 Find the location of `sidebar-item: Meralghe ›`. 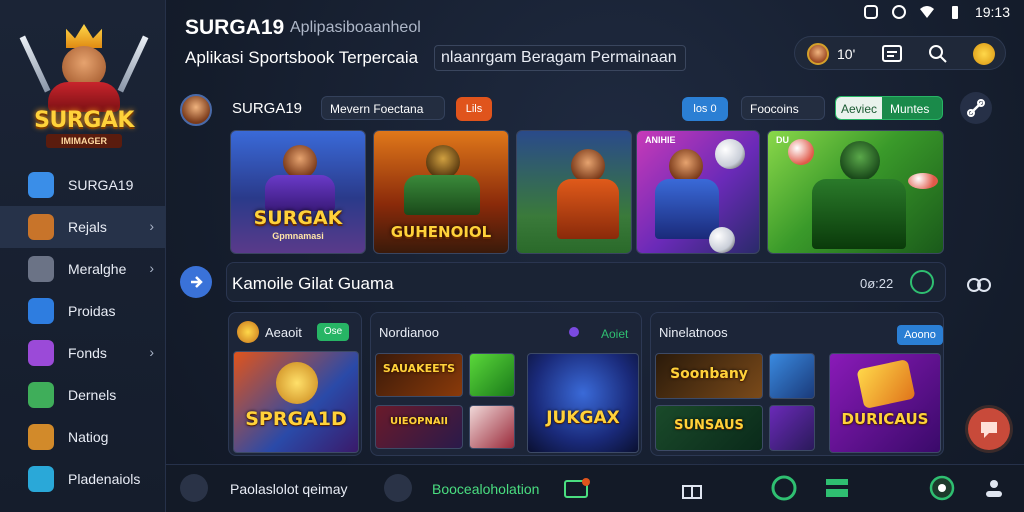

sidebar-item: Meralghe › is located at coordinates (83, 269).